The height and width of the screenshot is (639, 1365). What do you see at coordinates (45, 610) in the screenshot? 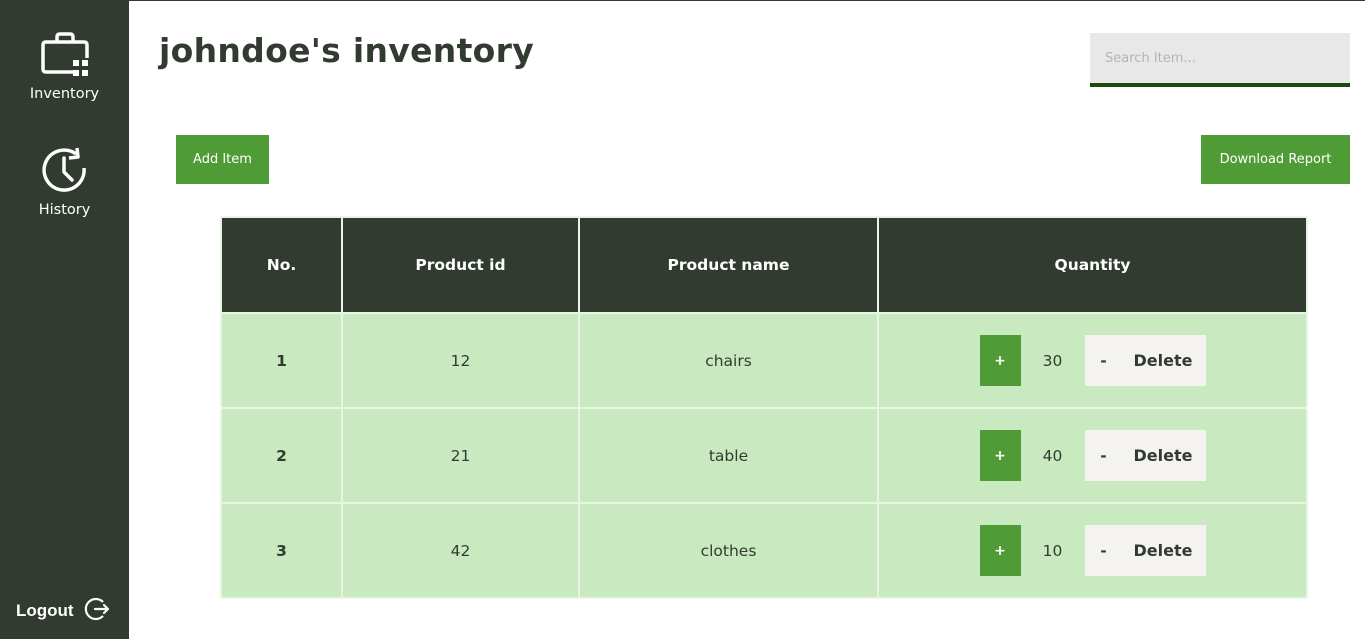
I see `logout-label: Logout` at bounding box center [45, 610].